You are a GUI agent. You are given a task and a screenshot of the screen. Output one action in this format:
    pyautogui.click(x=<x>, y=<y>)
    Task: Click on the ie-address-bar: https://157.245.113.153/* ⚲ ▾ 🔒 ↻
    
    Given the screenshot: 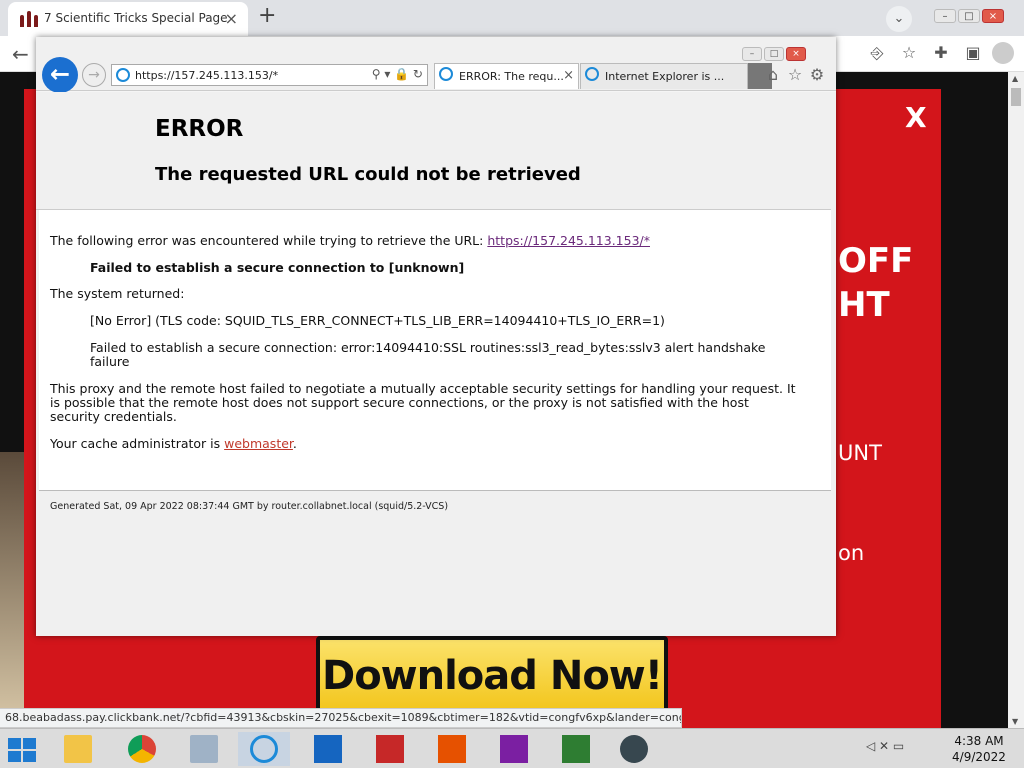 What is the action you would take?
    pyautogui.click(x=269, y=75)
    